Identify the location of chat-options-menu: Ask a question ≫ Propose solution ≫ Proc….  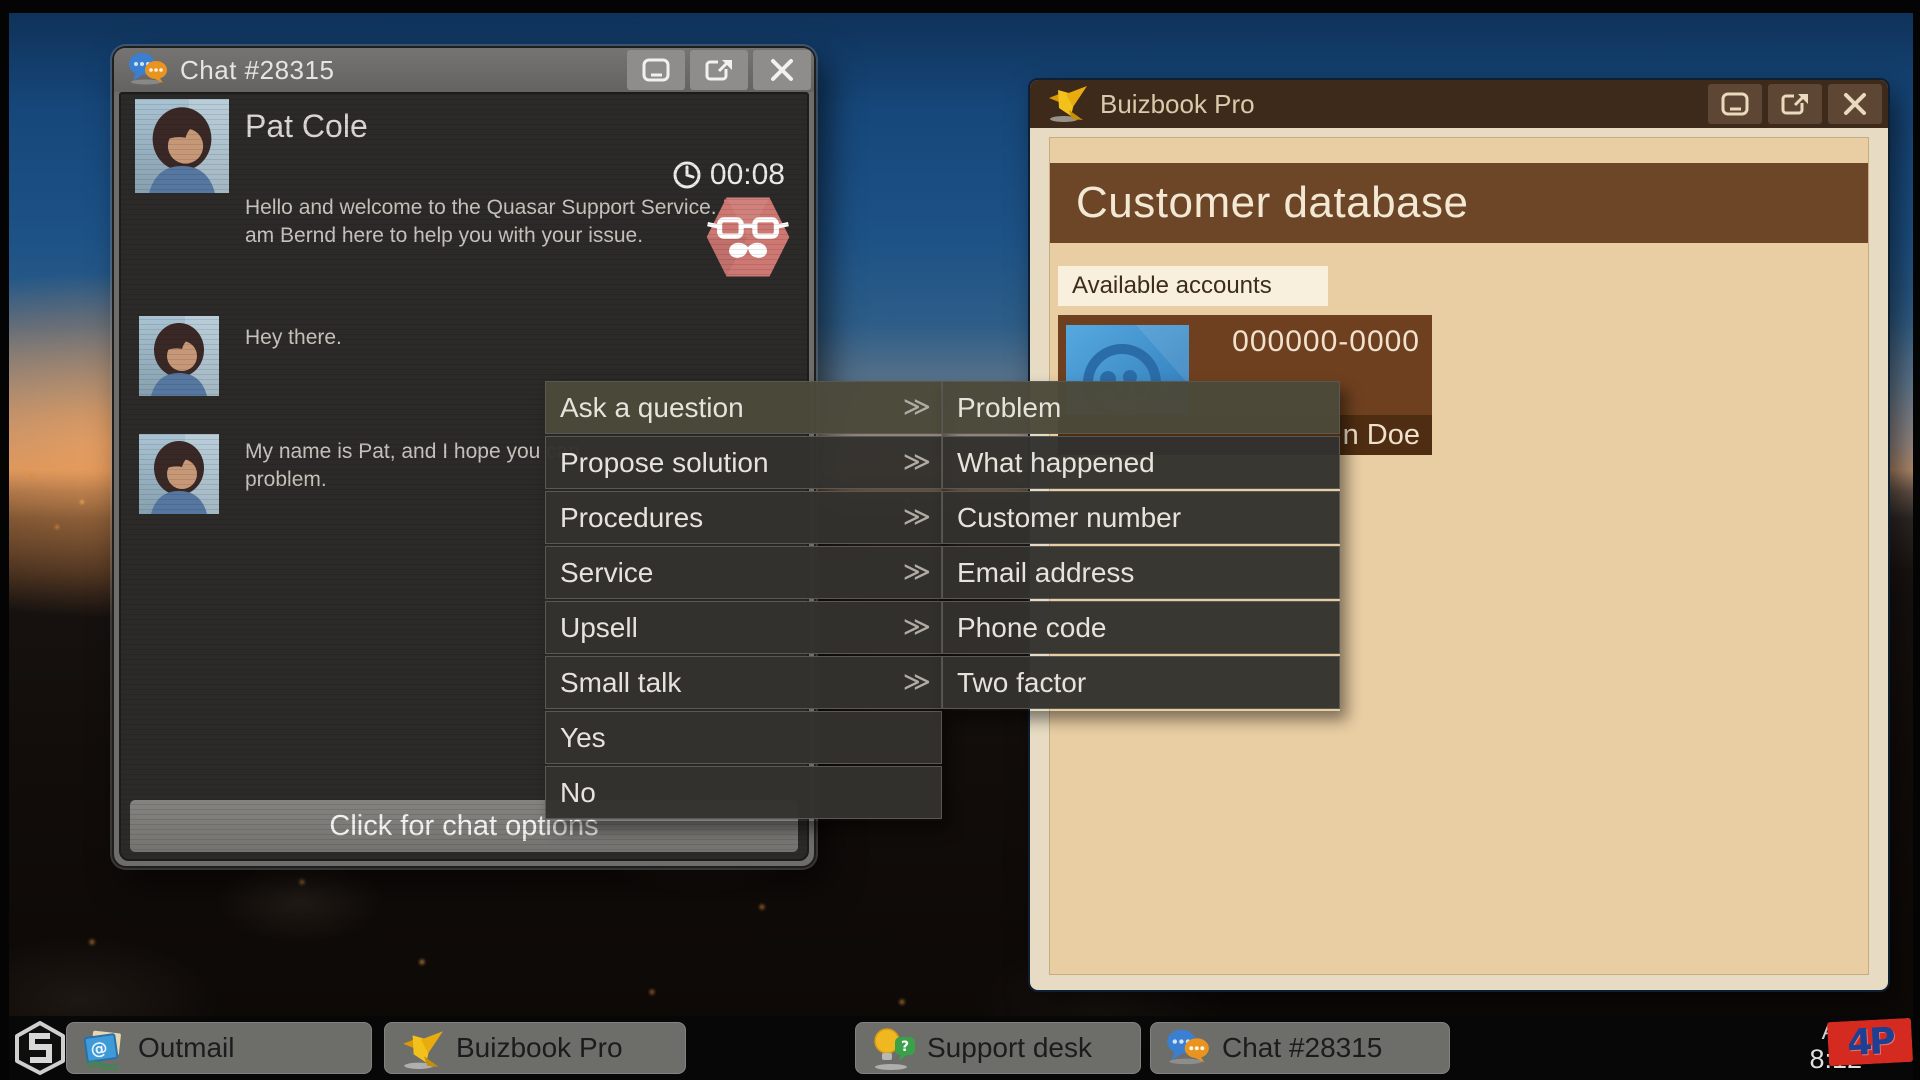
(743, 601).